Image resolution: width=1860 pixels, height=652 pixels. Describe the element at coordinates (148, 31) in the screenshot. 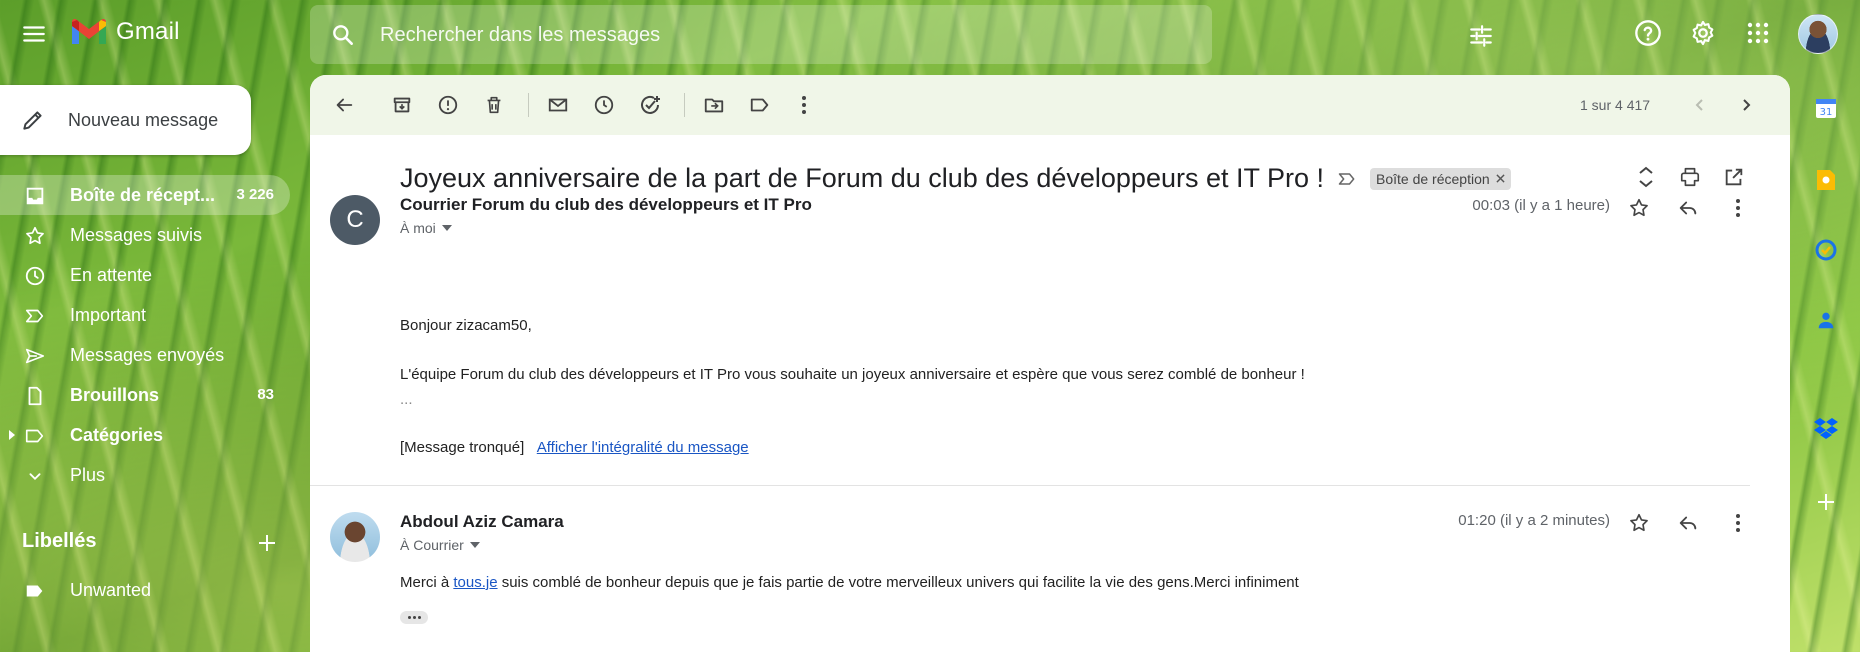

I see `app-name: Gmail` at that location.